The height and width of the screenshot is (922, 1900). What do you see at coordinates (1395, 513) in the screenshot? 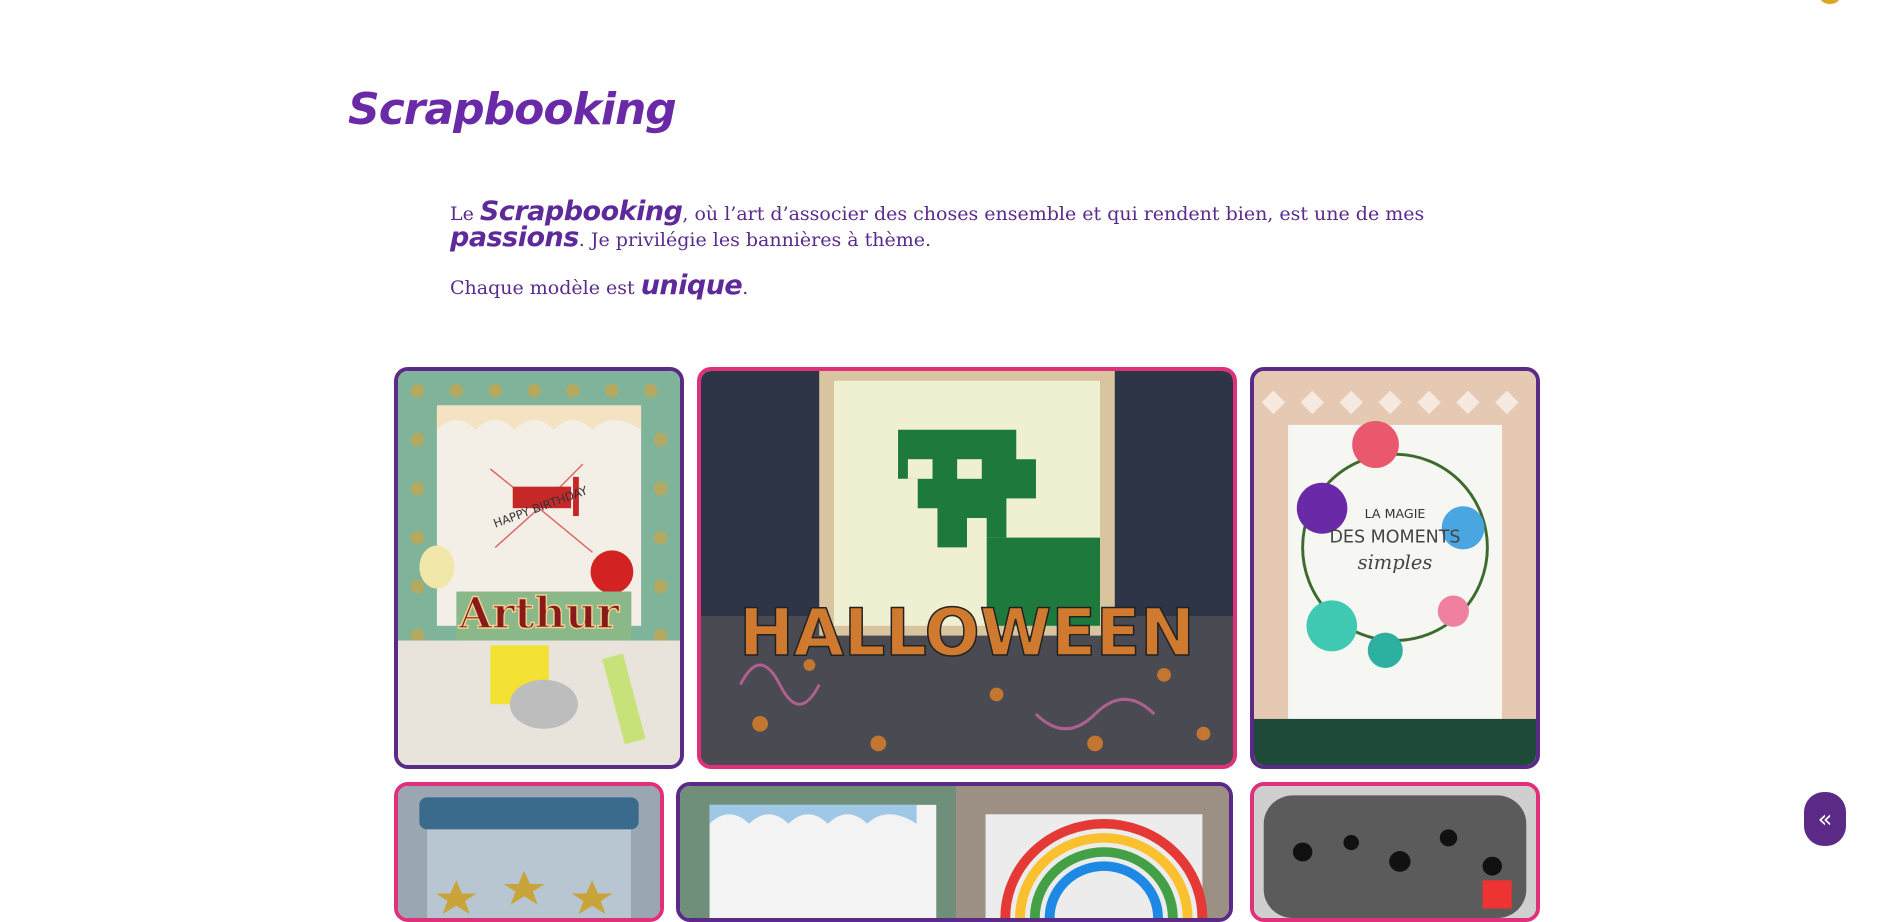
I see `moments-text-line1: LA MAGIE` at bounding box center [1395, 513].